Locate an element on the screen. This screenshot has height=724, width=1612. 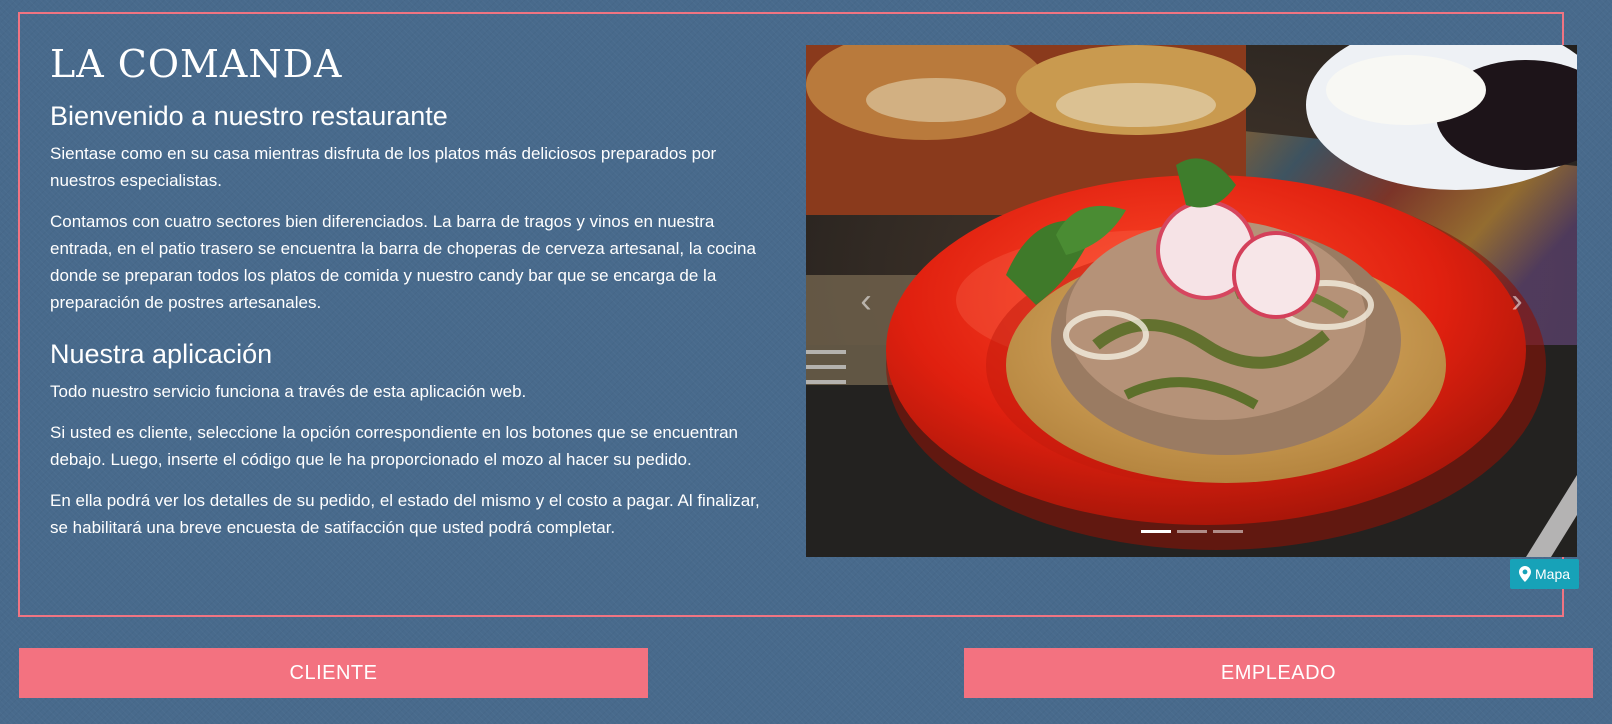
chevron-right-icon: › is located at coordinates (1517, 300).